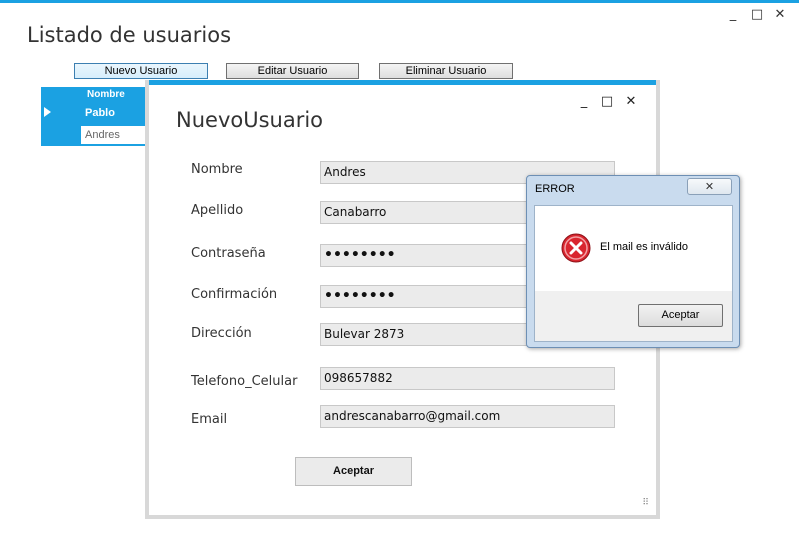 This screenshot has width=799, height=534. I want to click on dialog-close-button: ✕, so click(709, 186).